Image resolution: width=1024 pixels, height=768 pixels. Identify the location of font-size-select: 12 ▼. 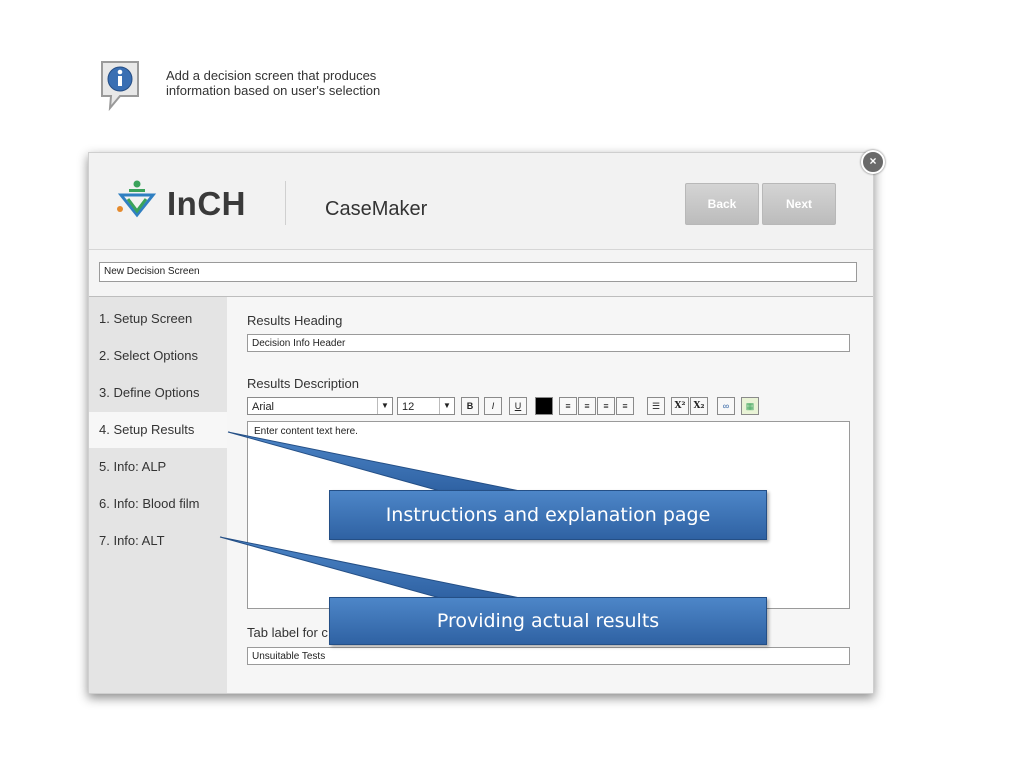
(426, 406).